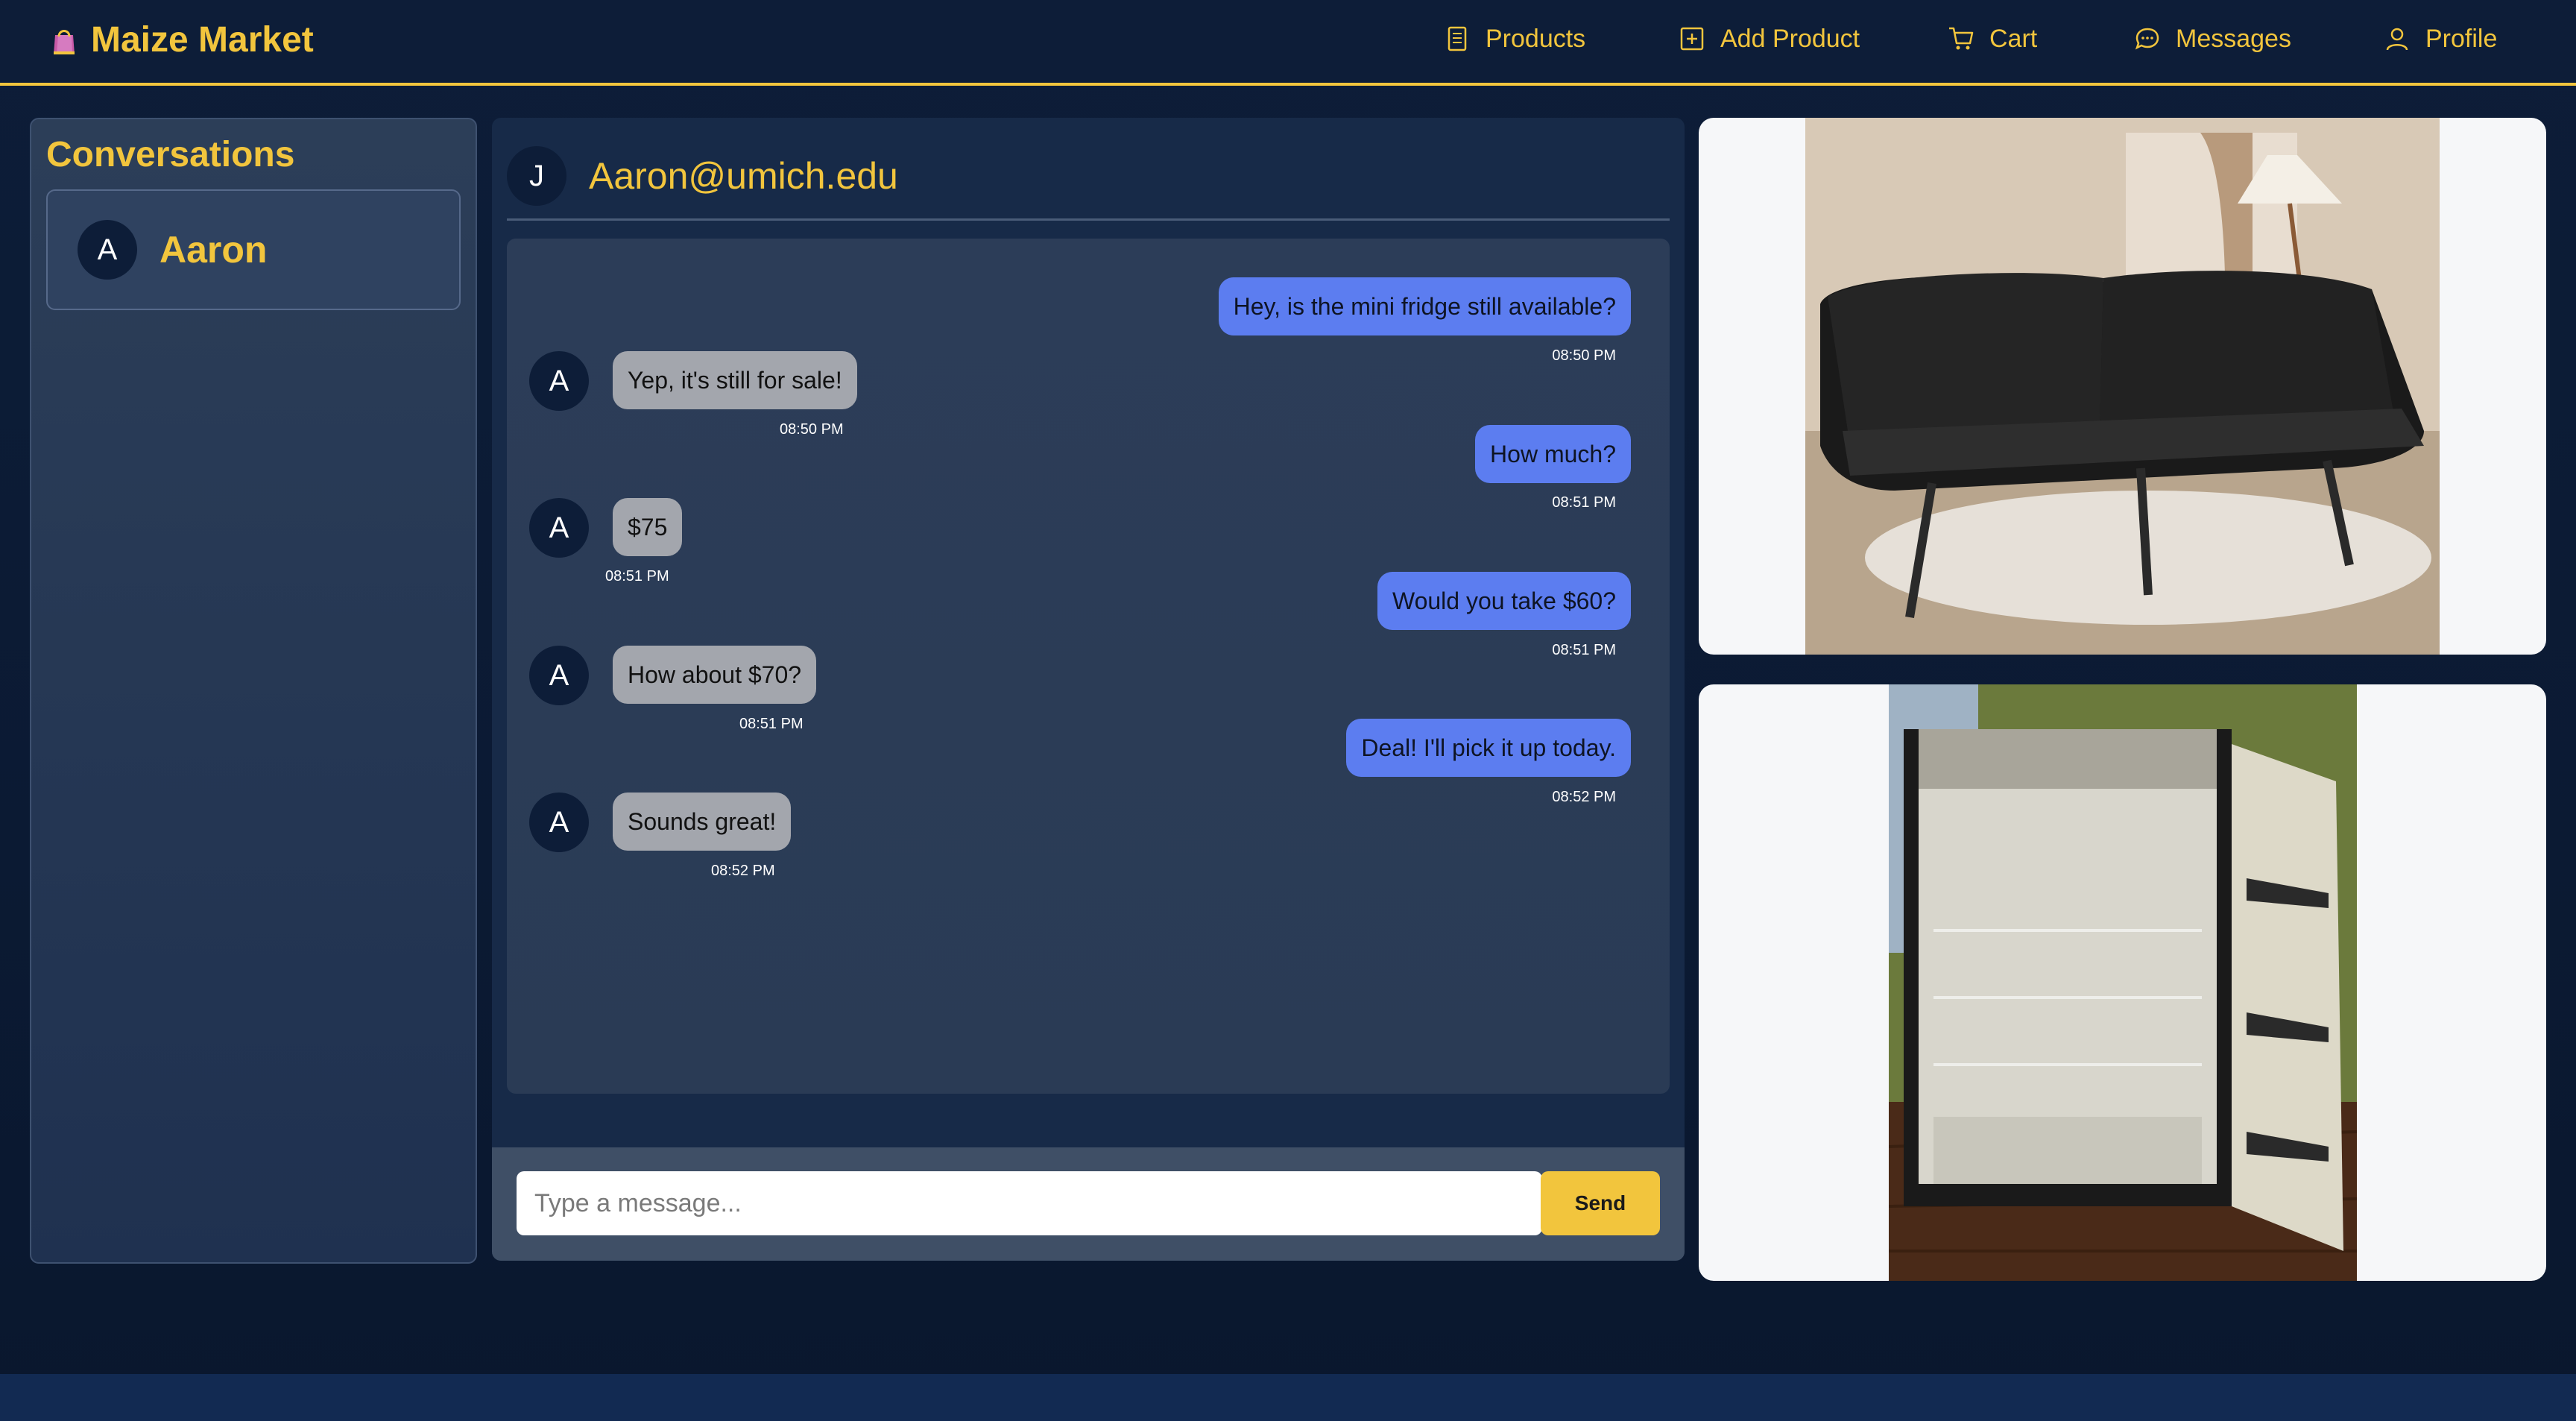 Image resolution: width=2576 pixels, height=1421 pixels. I want to click on plus-square-icon, so click(1692, 39).